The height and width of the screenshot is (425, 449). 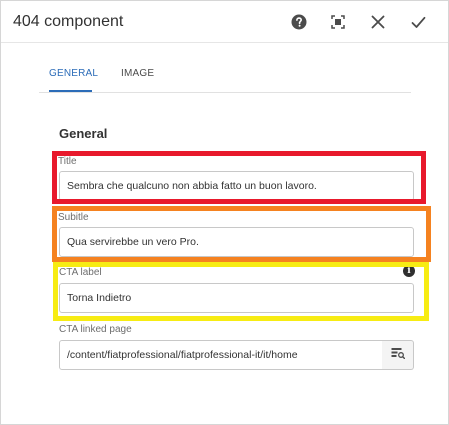 What do you see at coordinates (418, 22) in the screenshot?
I see `check-icon` at bounding box center [418, 22].